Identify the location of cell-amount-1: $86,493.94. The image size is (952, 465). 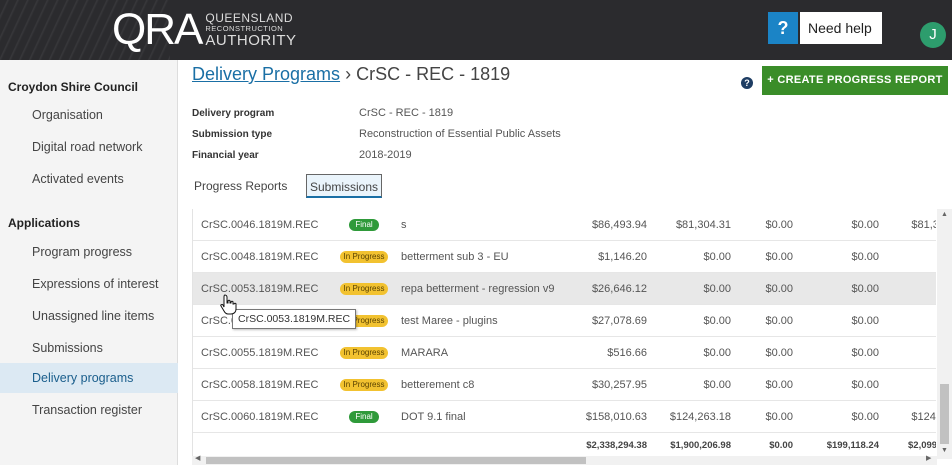
(619, 225).